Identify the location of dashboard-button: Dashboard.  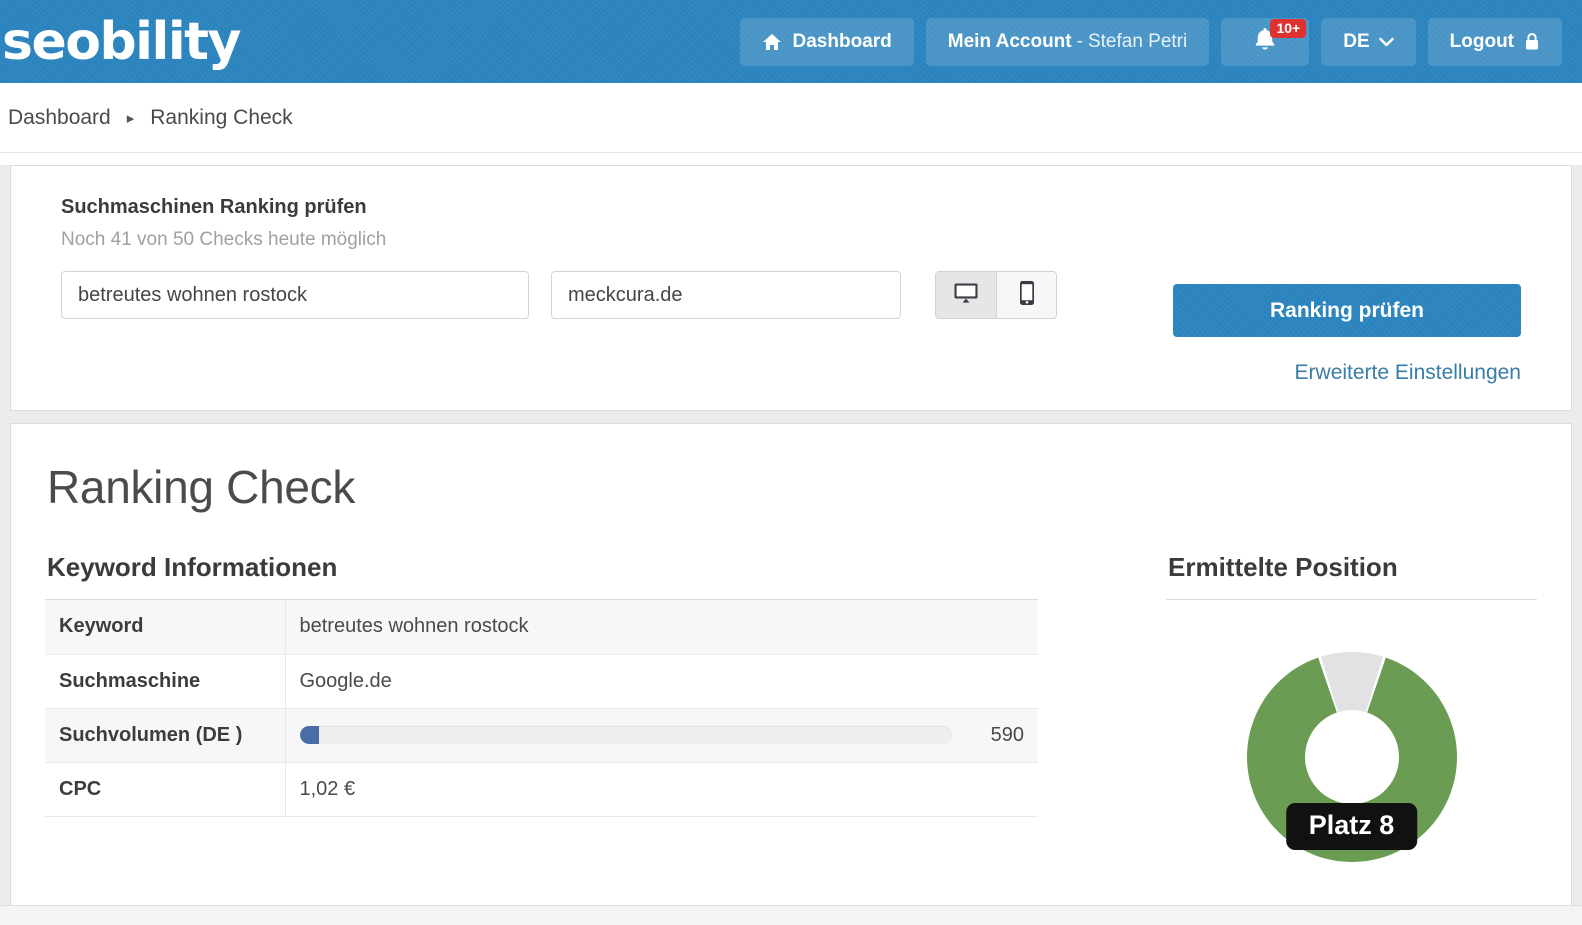
(826, 41).